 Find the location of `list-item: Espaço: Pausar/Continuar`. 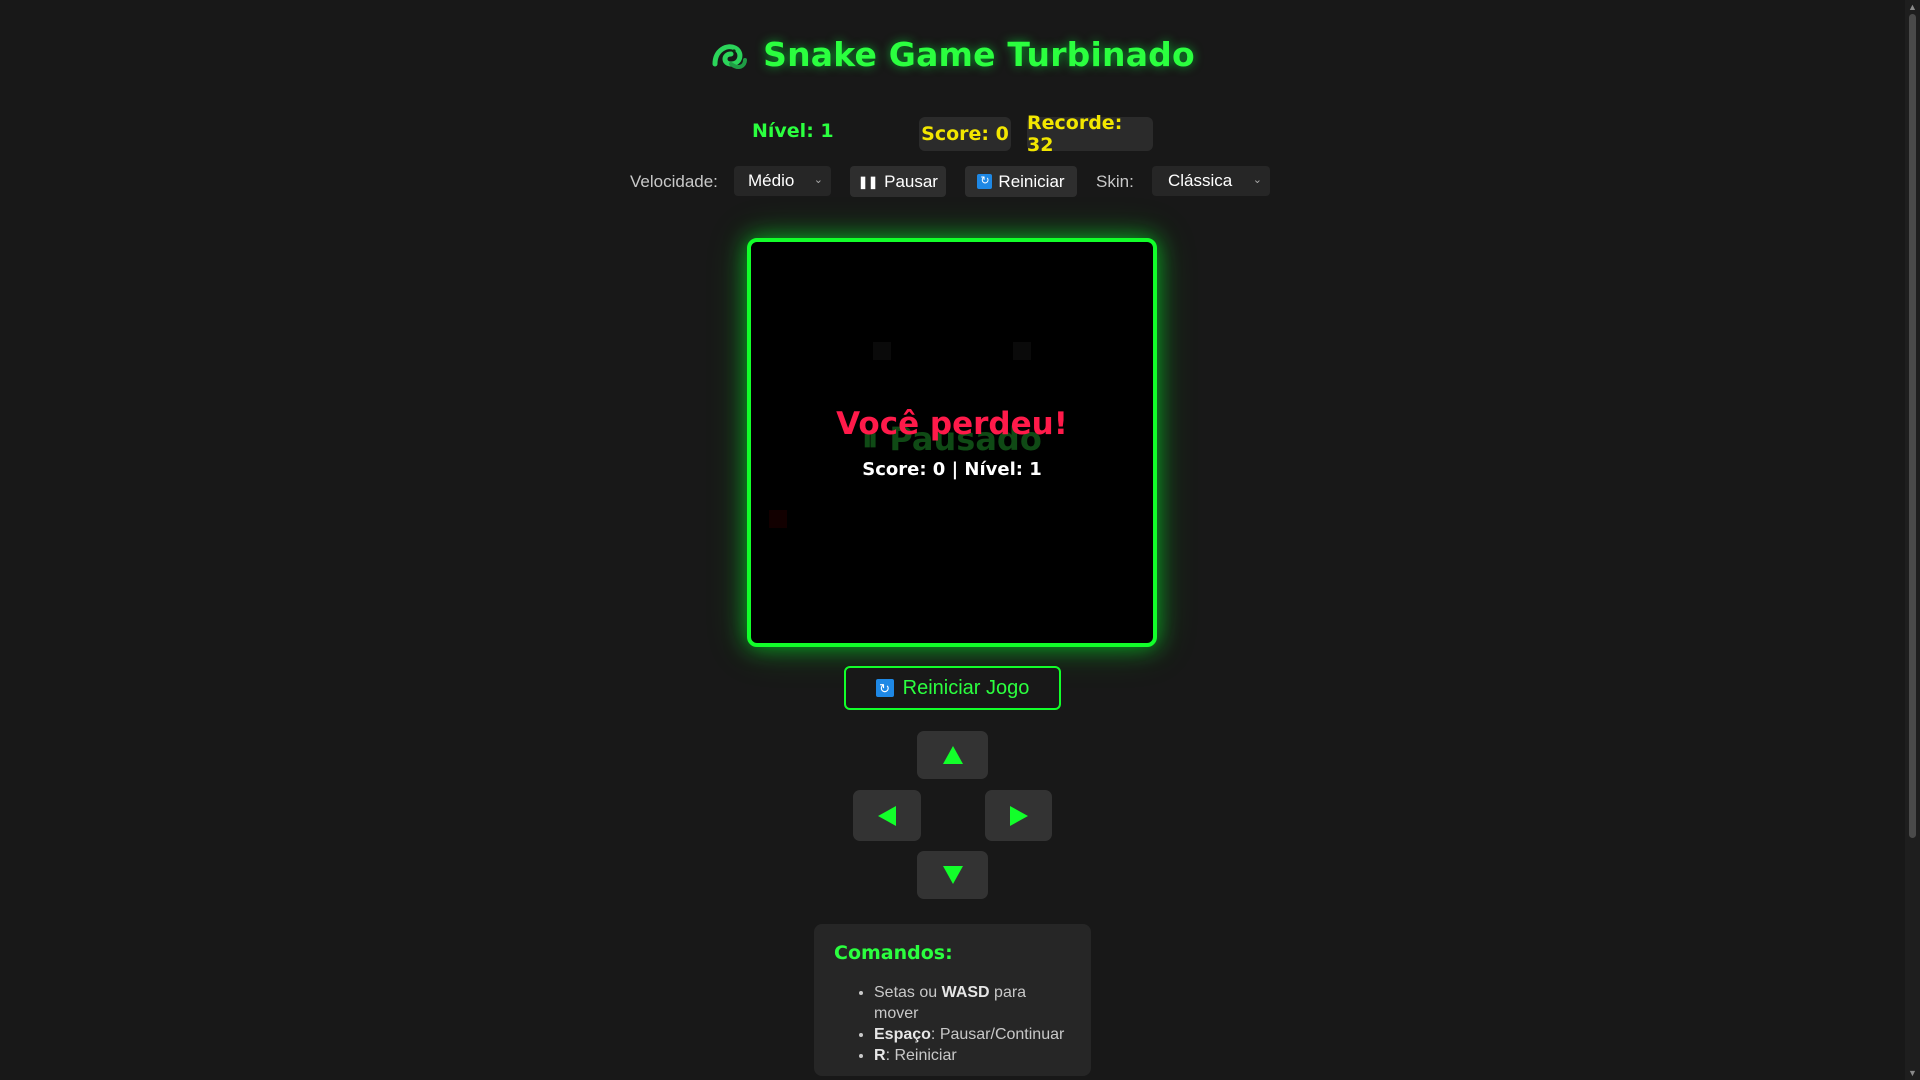

list-item: Espaço: Pausar/Continuar is located at coordinates (972, 1034).